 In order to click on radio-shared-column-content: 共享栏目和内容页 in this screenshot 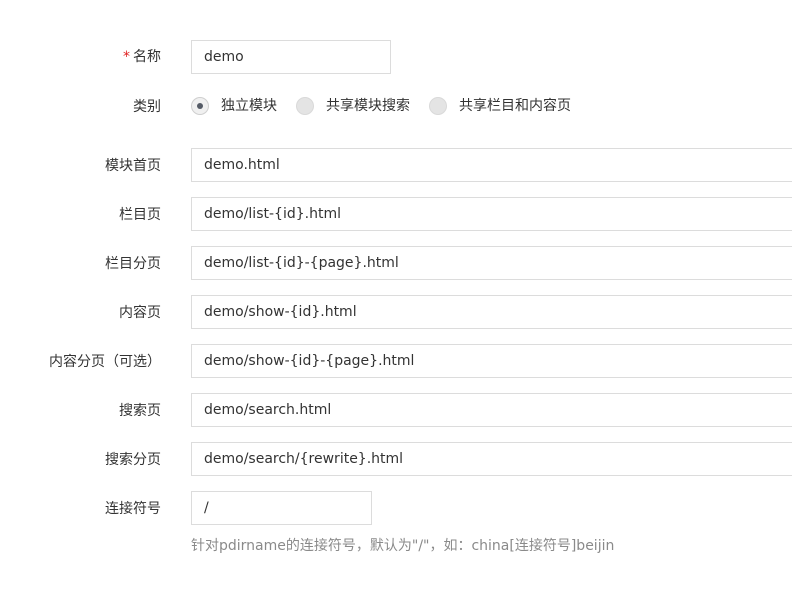, I will do `click(500, 106)`.